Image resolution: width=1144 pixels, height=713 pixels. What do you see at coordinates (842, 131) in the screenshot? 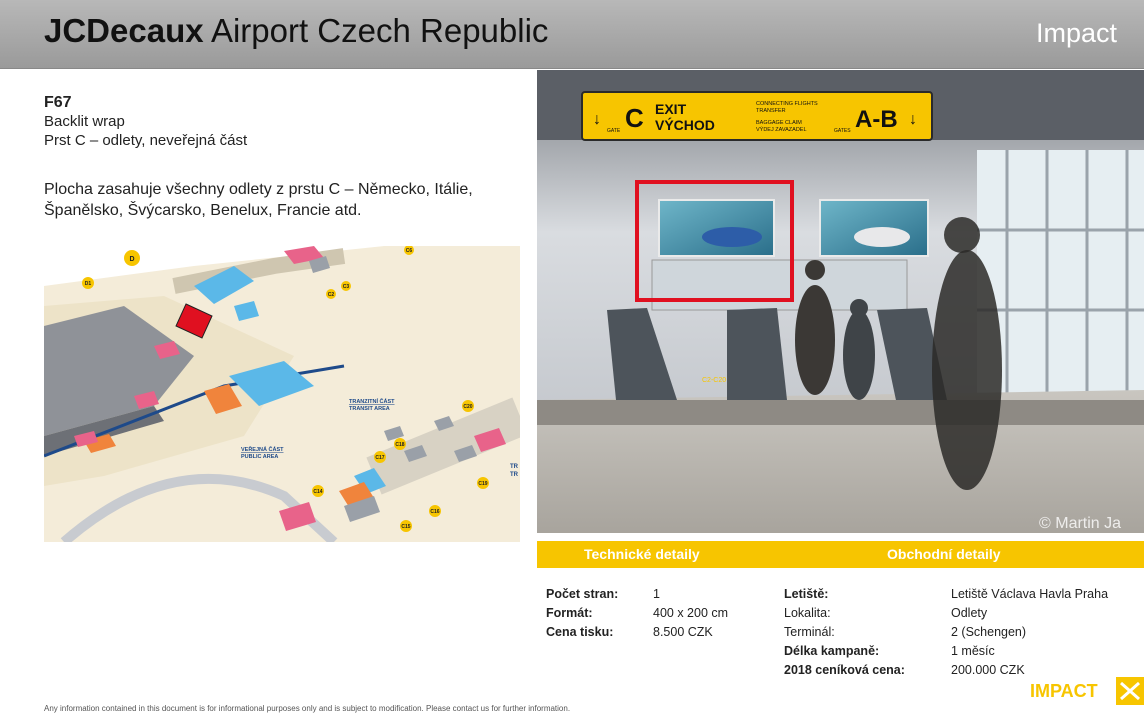
I see `sign-gates-label: GATES` at bounding box center [842, 131].